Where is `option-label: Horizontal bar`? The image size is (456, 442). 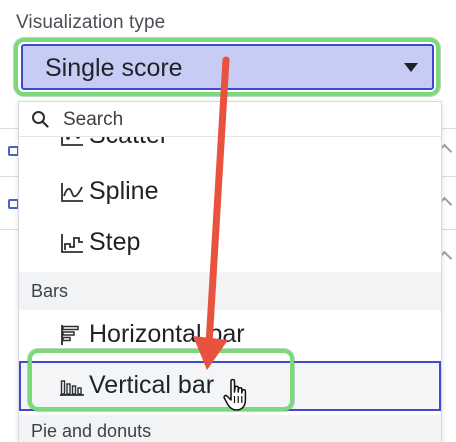
option-label: Horizontal bar is located at coordinates (167, 334).